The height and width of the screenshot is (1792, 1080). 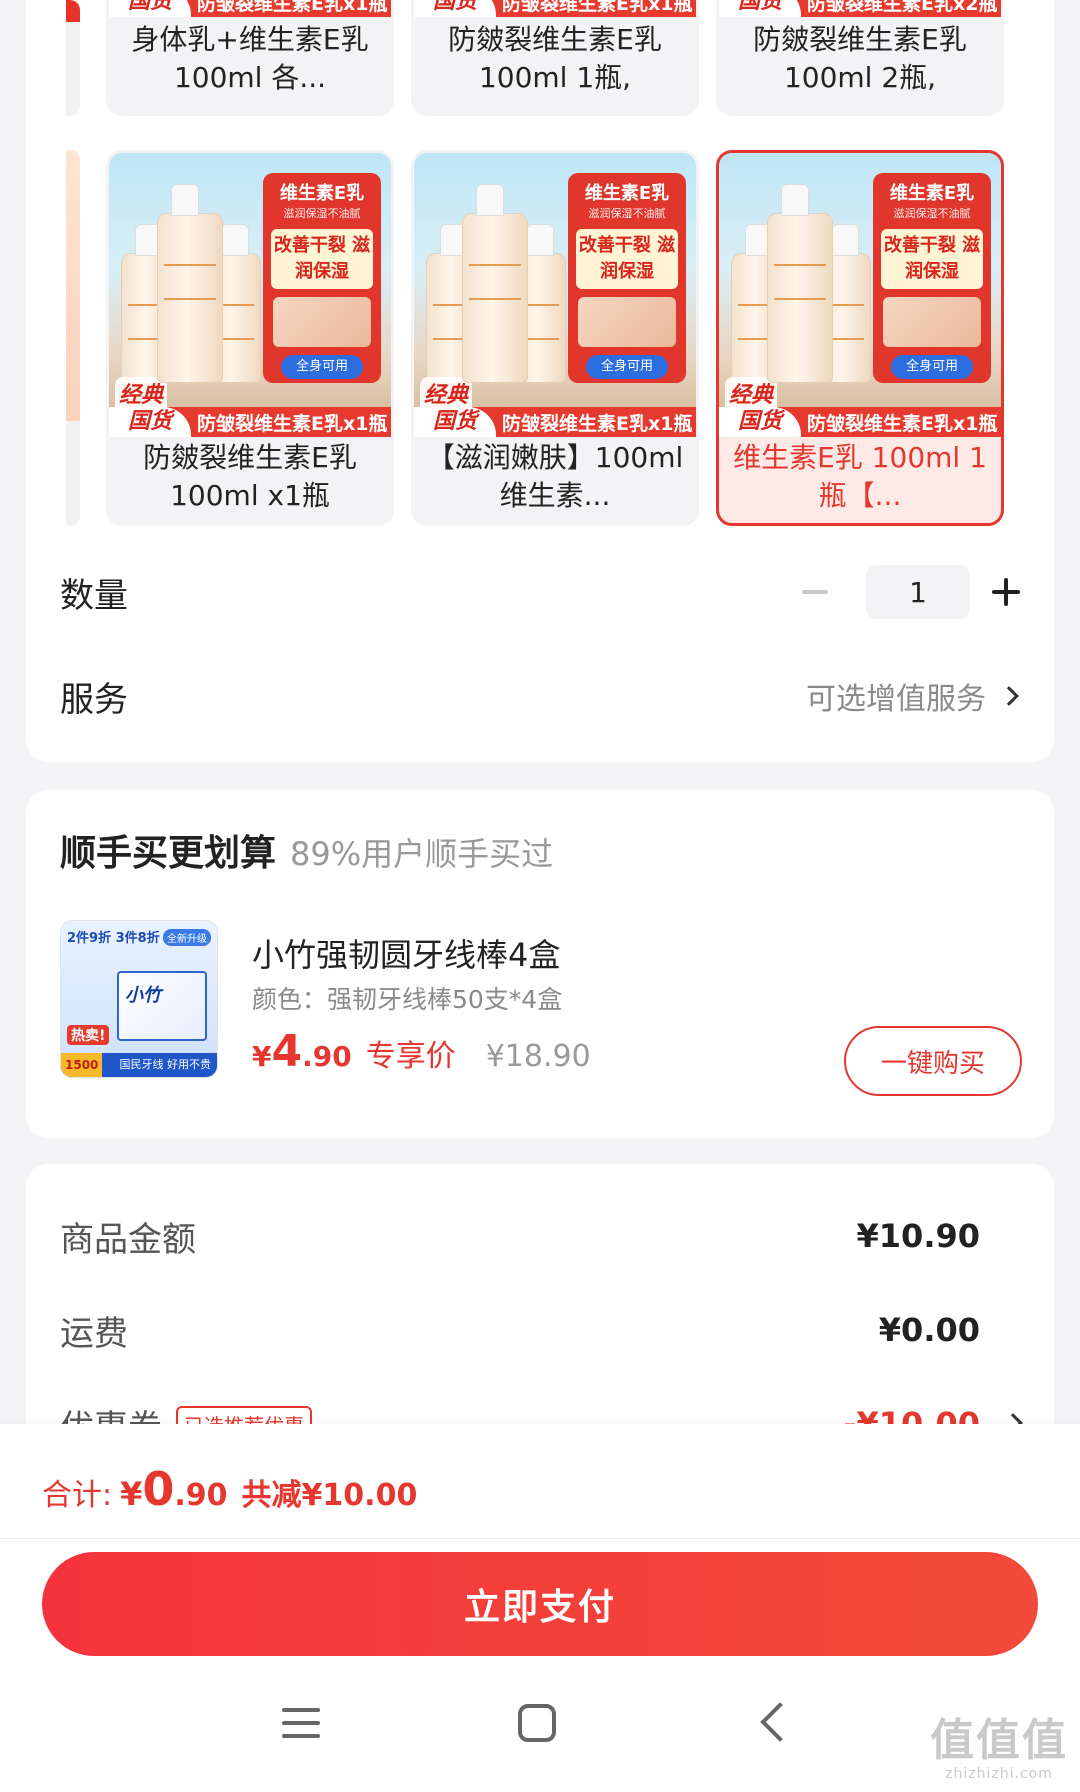 I want to click on pay-now-button: 立即支付, so click(x=540, y=1604).